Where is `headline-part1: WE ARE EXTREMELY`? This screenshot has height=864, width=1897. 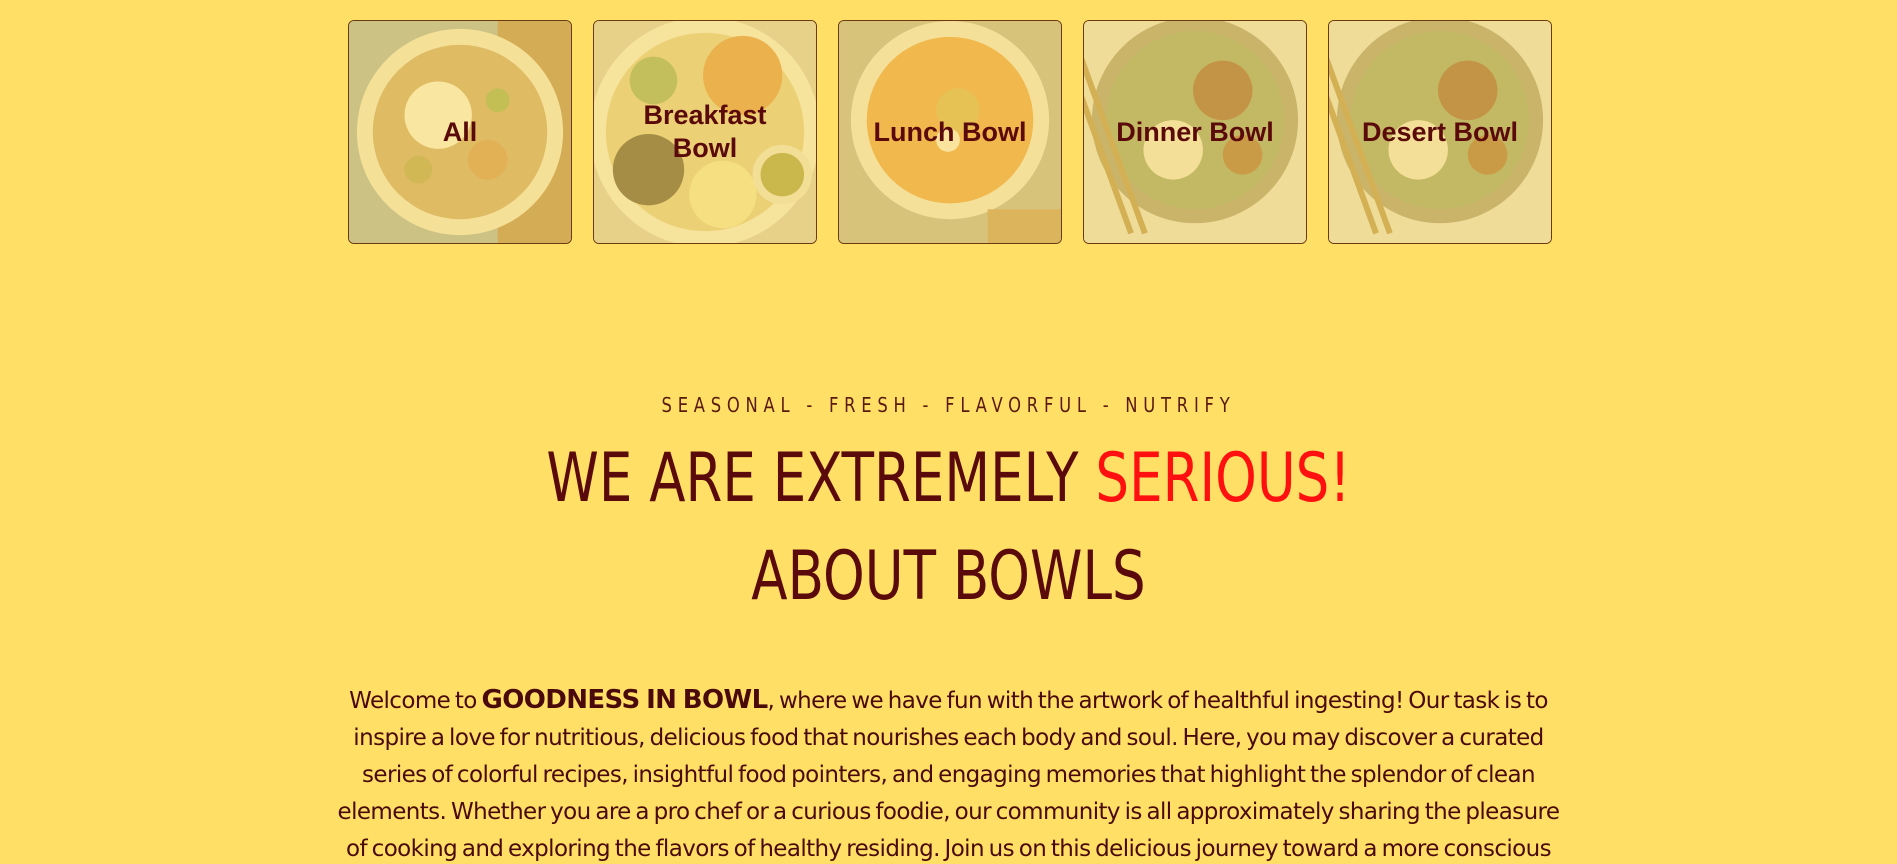
headline-part1: WE ARE EXTREMELY is located at coordinates (821, 478).